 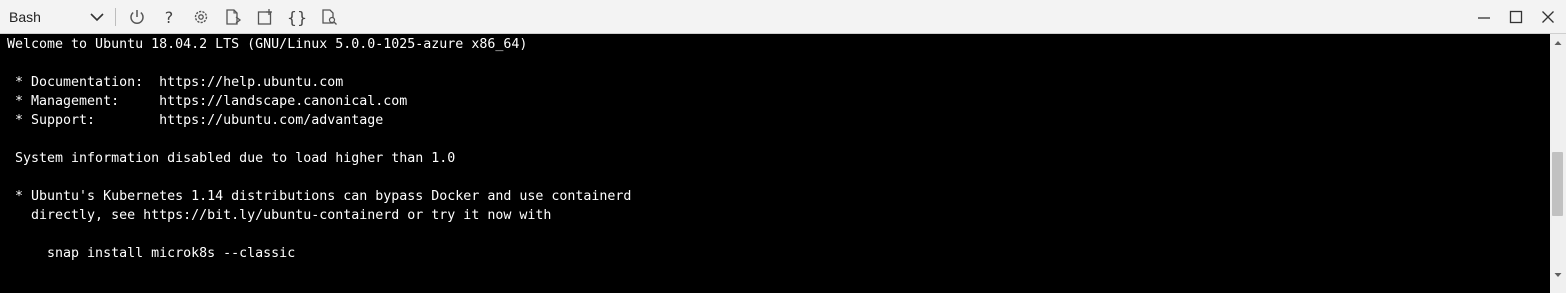 What do you see at coordinates (55, 17) in the screenshot?
I see `shell-type-dropdown: Bash` at bounding box center [55, 17].